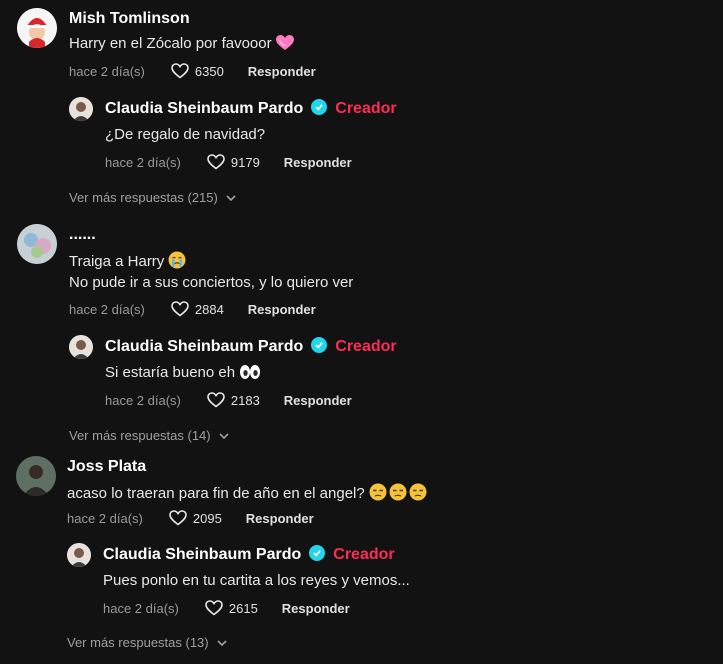 The image size is (723, 664). I want to click on comment-text: Harry en el Zócalo por favooor, so click(181, 45).